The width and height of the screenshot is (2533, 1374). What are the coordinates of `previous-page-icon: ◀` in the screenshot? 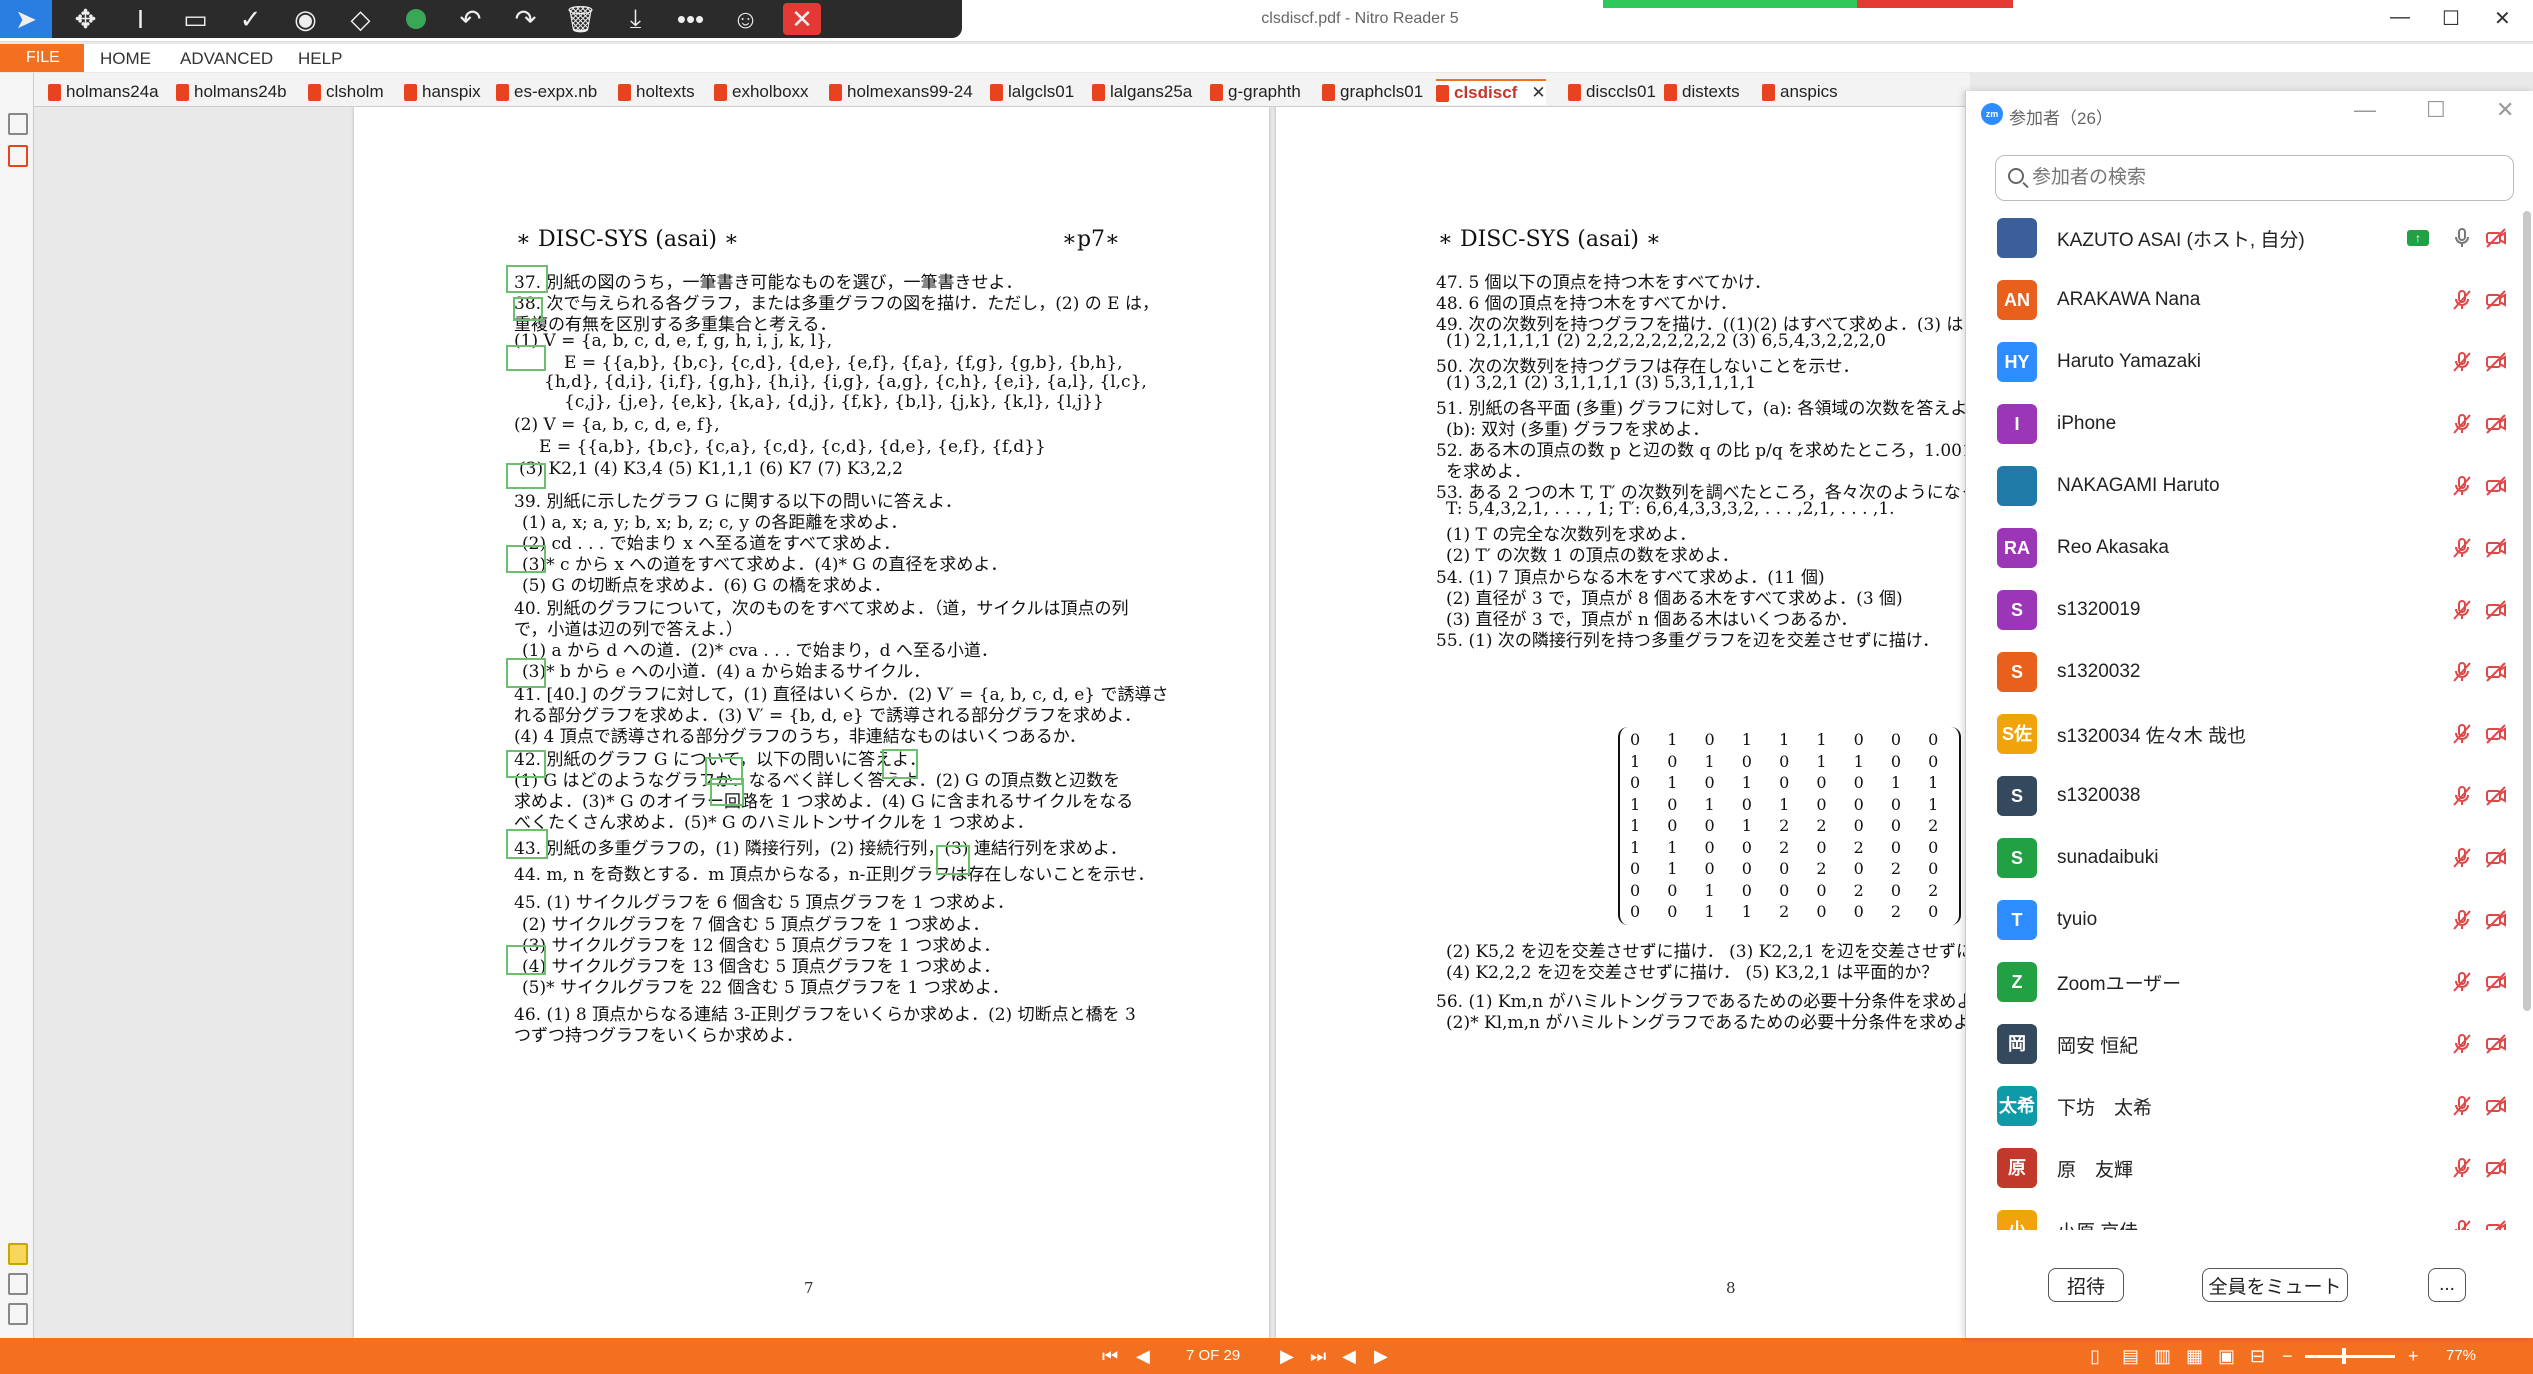 It's located at (1143, 1356).